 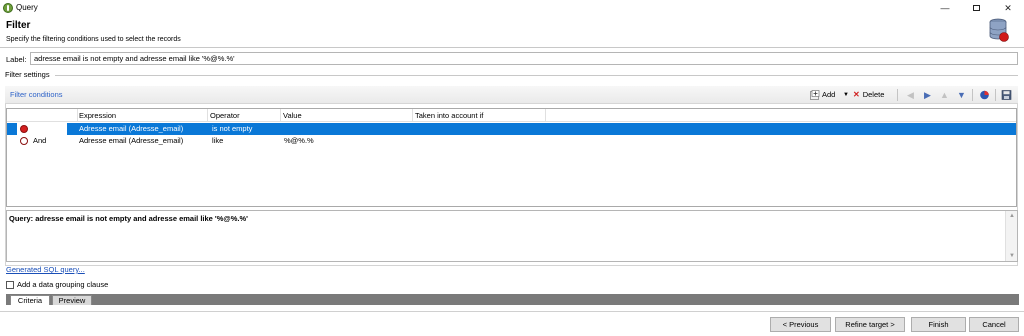 What do you see at coordinates (97, 115) in the screenshot?
I see `column-header-expression: Expression` at bounding box center [97, 115].